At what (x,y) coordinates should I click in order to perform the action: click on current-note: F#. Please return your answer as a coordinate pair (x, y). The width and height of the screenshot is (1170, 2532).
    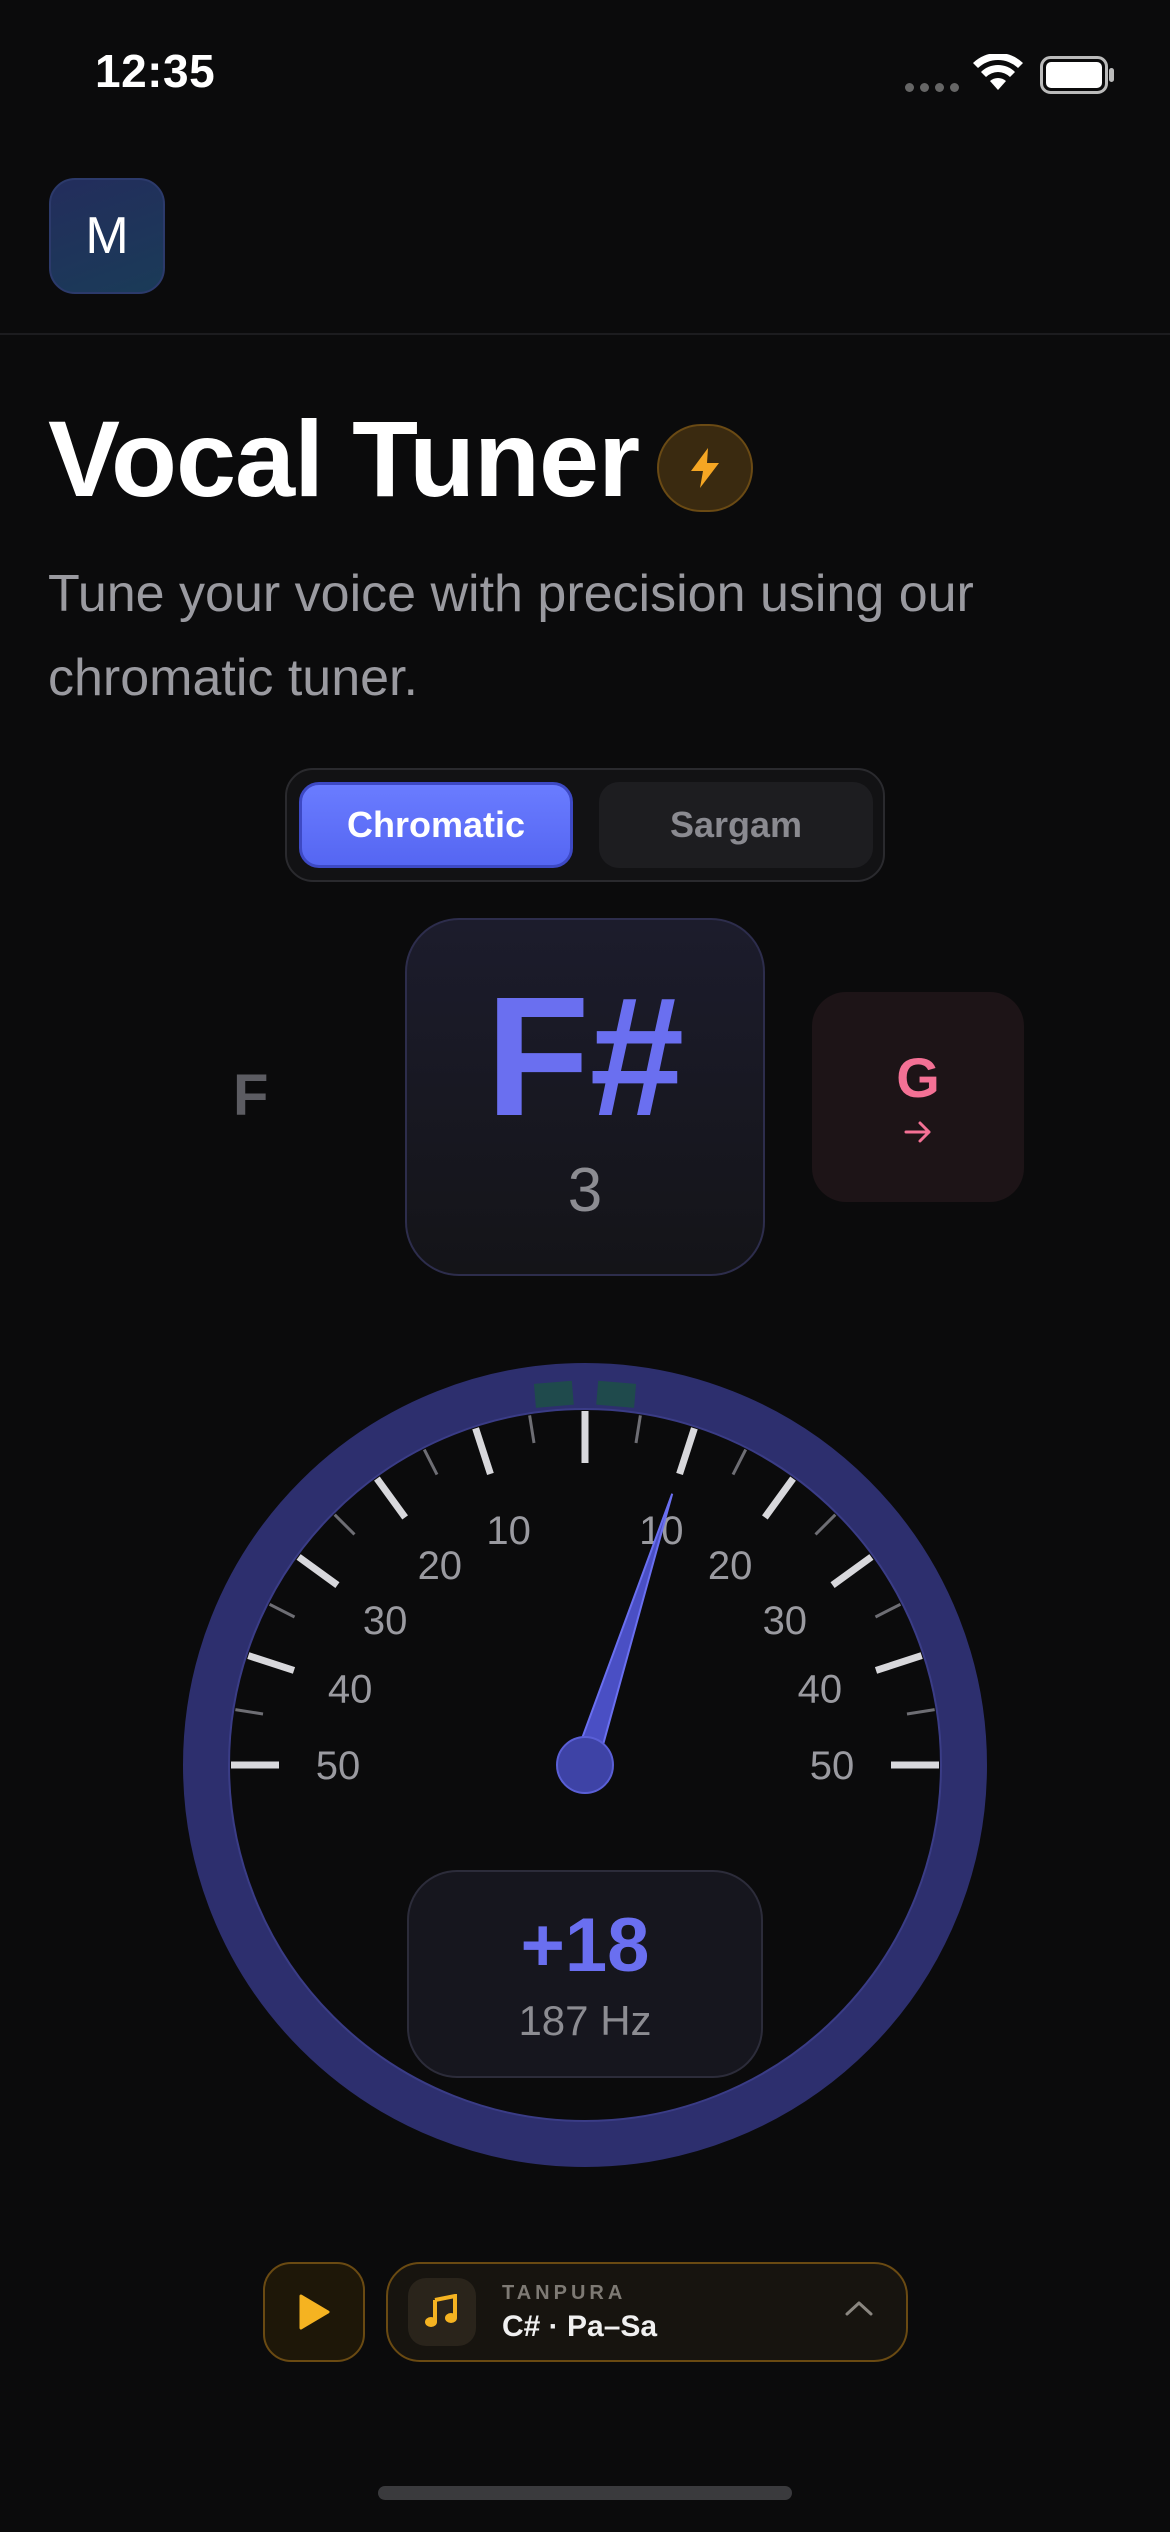
    Looking at the image, I should click on (585, 1057).